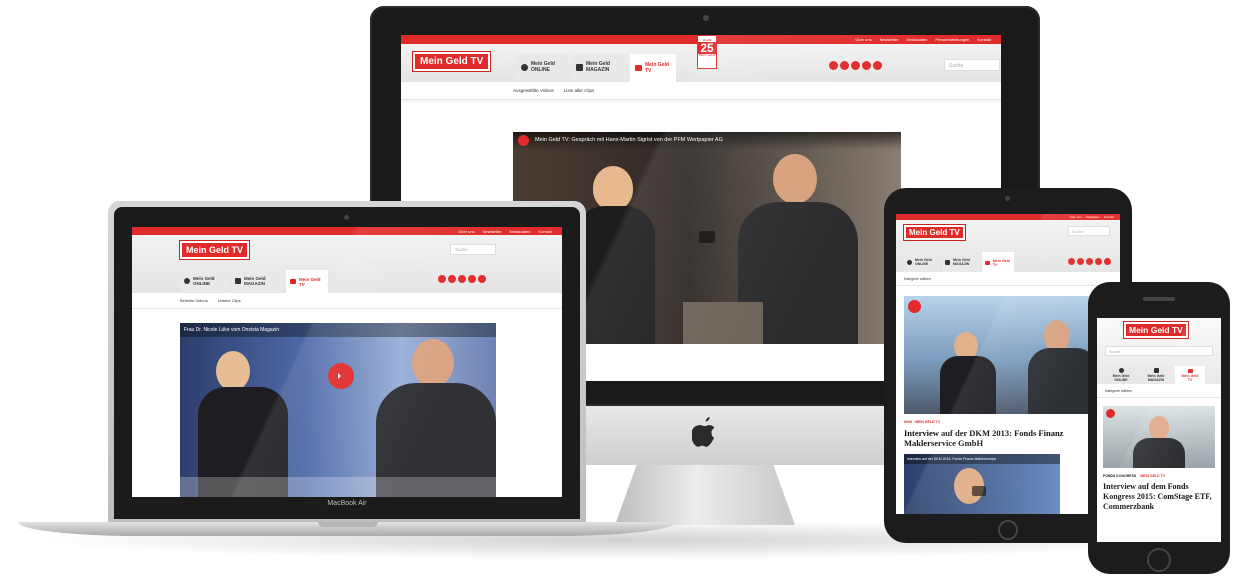  I want to click on iphone-speaker, so click(1159, 299).